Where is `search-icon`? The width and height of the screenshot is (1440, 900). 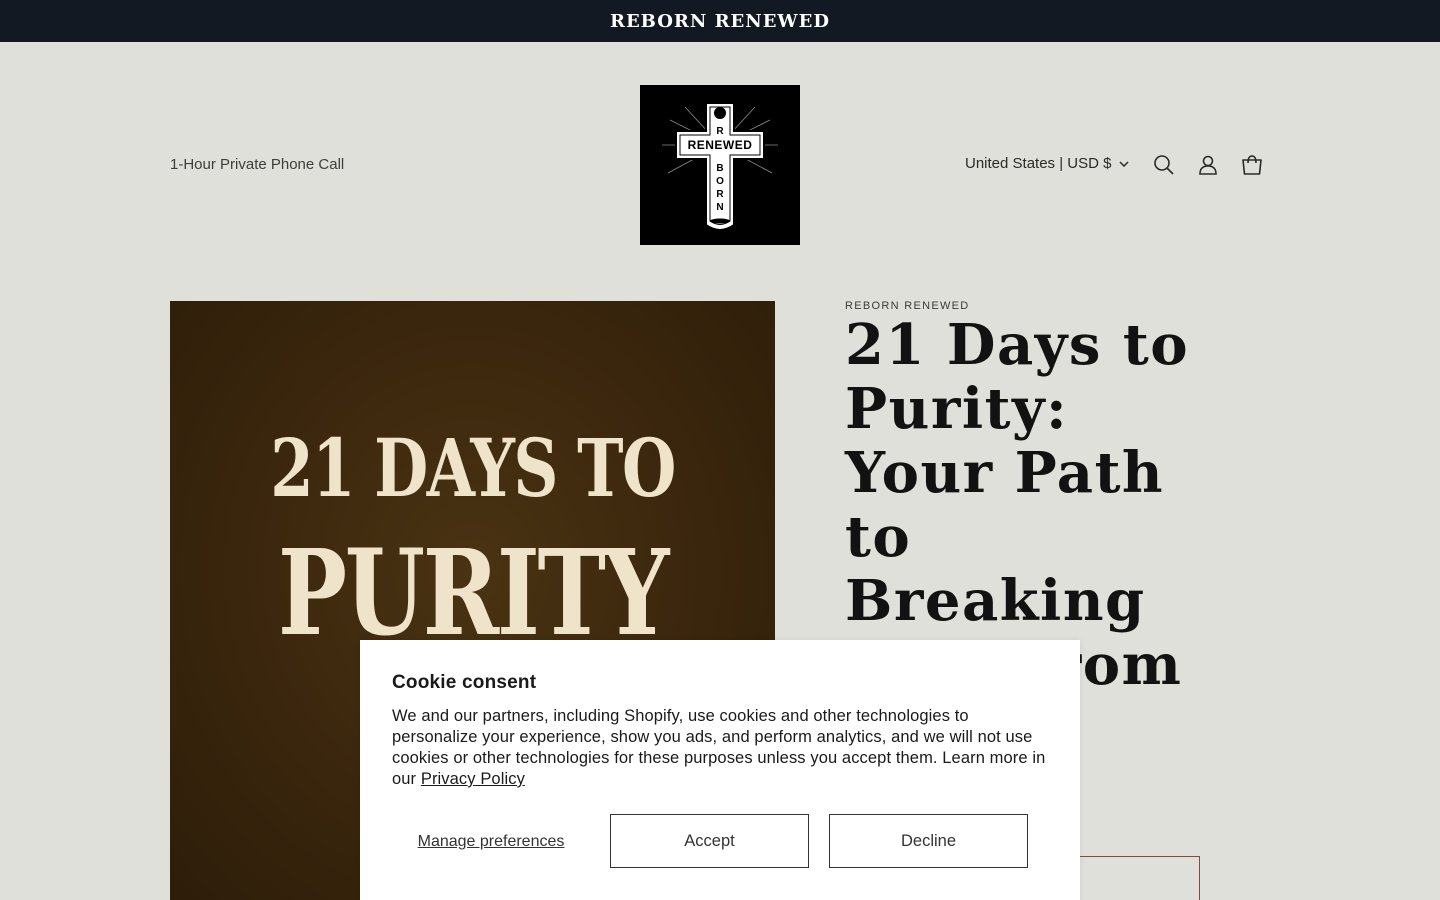 search-icon is located at coordinates (1164, 165).